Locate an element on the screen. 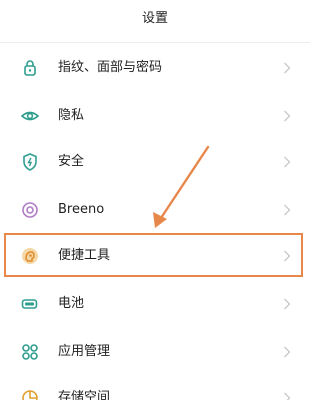 The image size is (320, 400). page-title: 设置 is located at coordinates (154, 18).